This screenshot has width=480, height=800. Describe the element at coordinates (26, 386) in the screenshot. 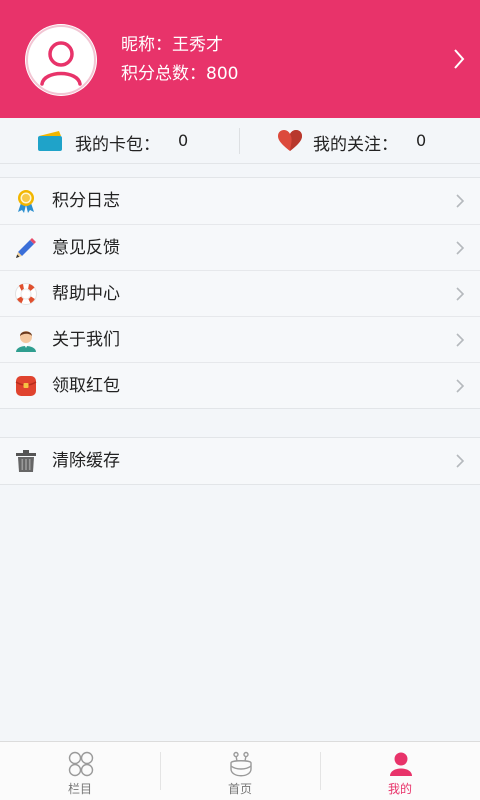

I see `red-envelope-icon` at that location.